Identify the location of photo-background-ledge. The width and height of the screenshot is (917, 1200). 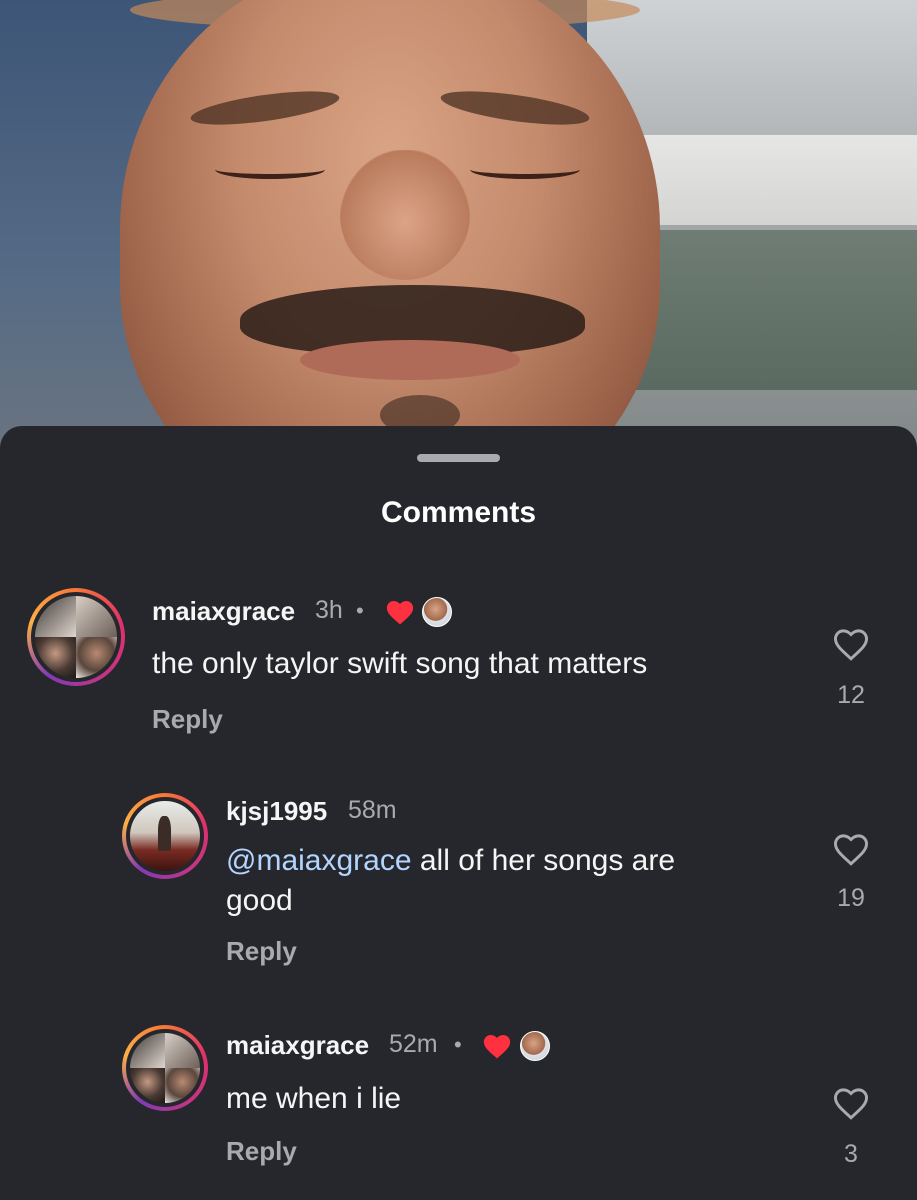
(767, 180).